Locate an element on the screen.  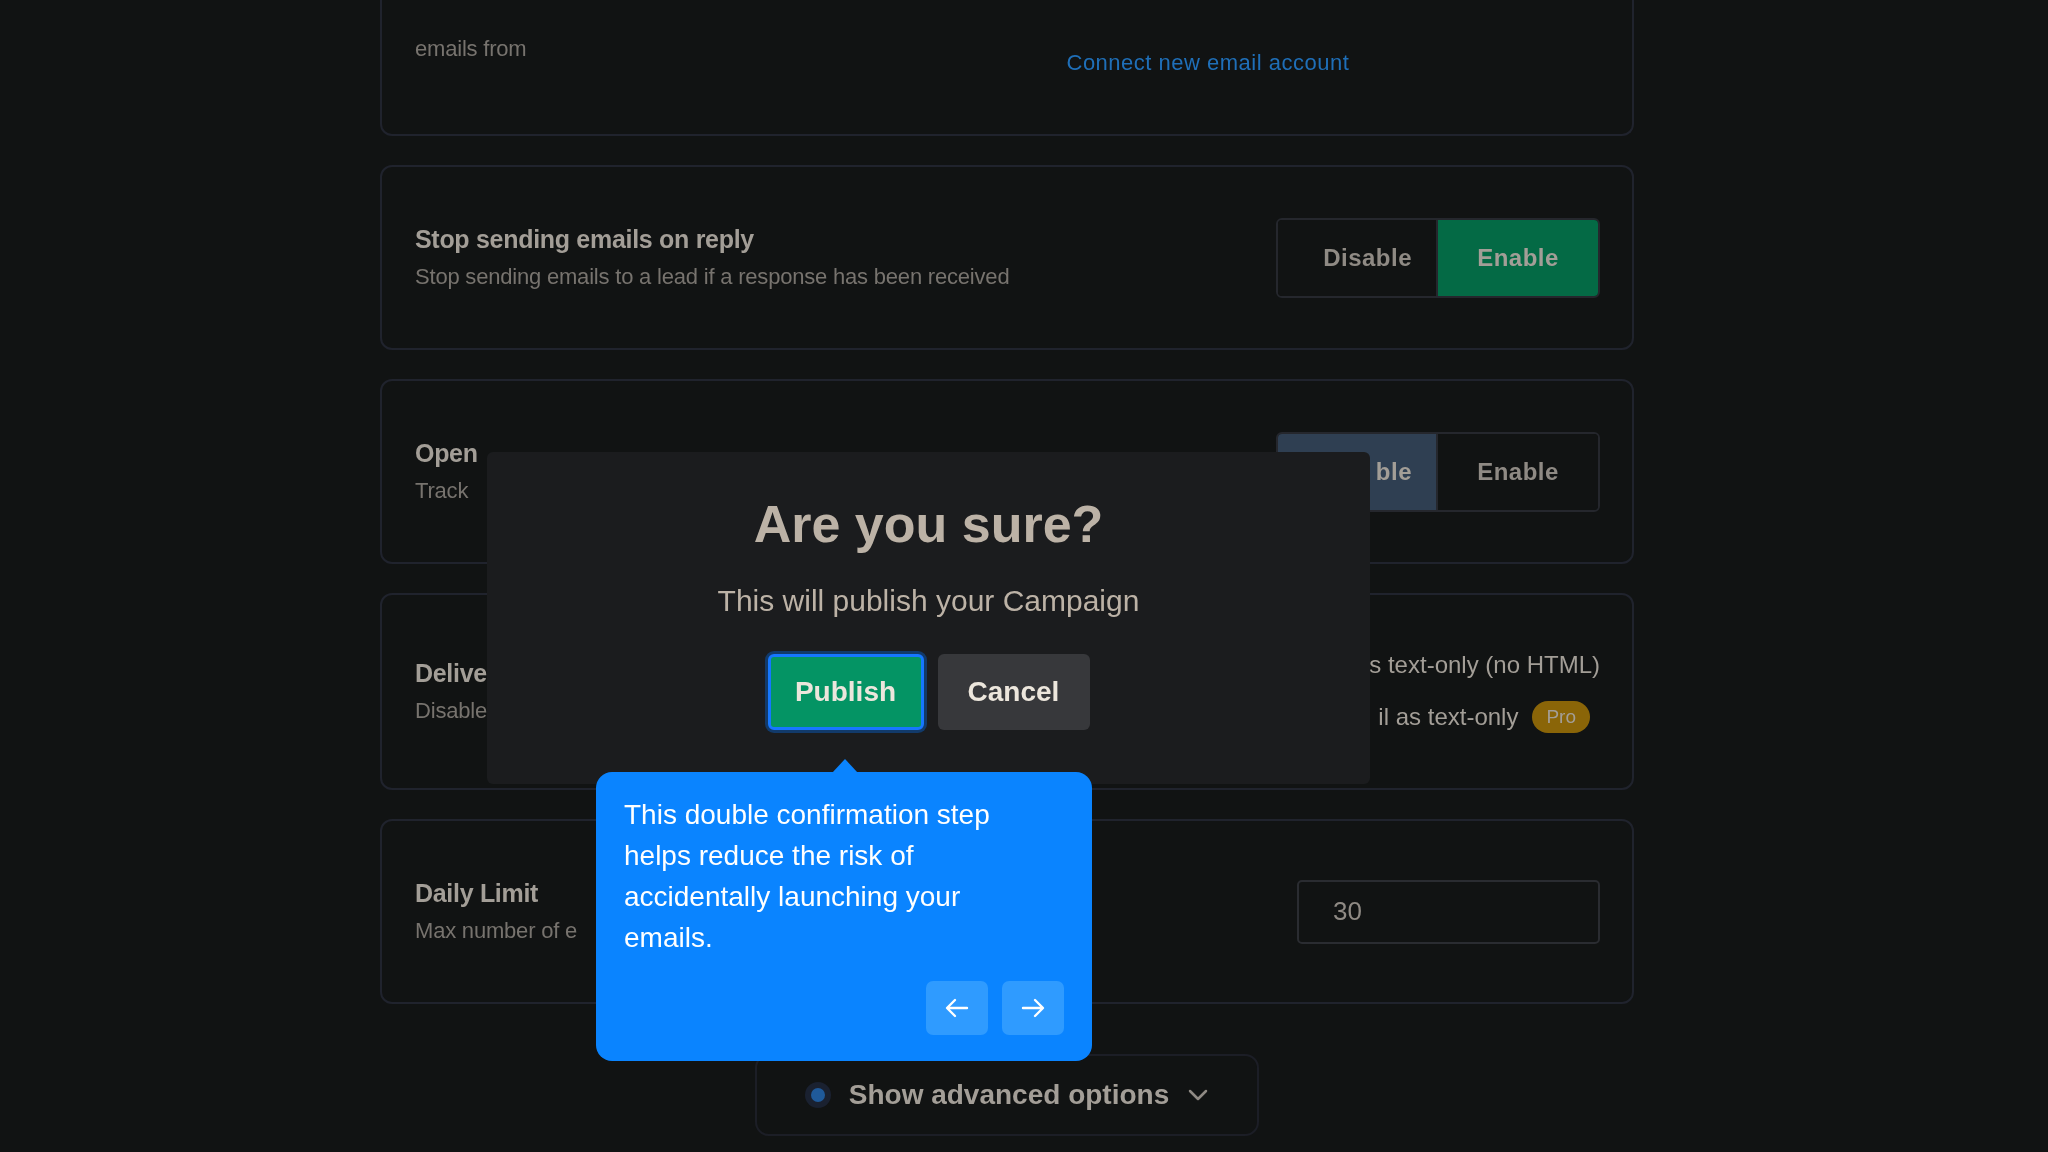
arrow-right-icon is located at coordinates (1033, 1008).